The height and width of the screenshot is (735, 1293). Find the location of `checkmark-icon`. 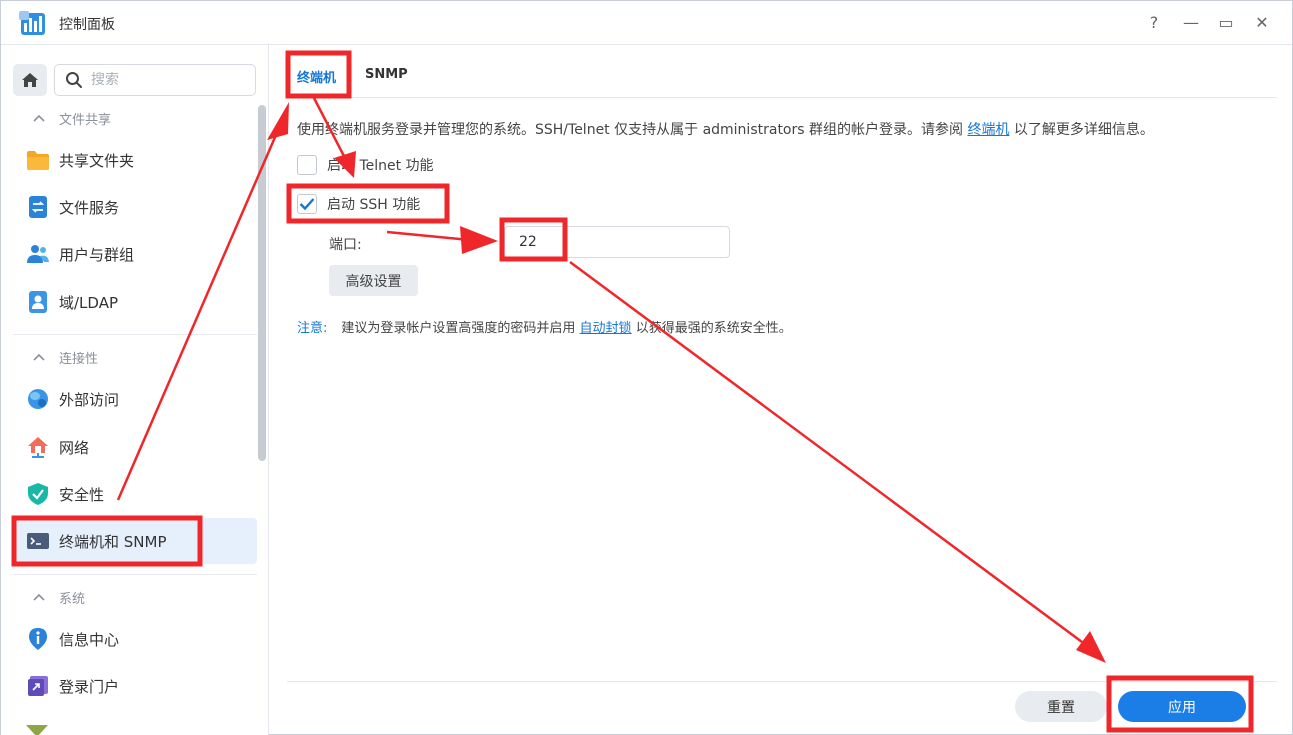

checkmark-icon is located at coordinates (307, 204).